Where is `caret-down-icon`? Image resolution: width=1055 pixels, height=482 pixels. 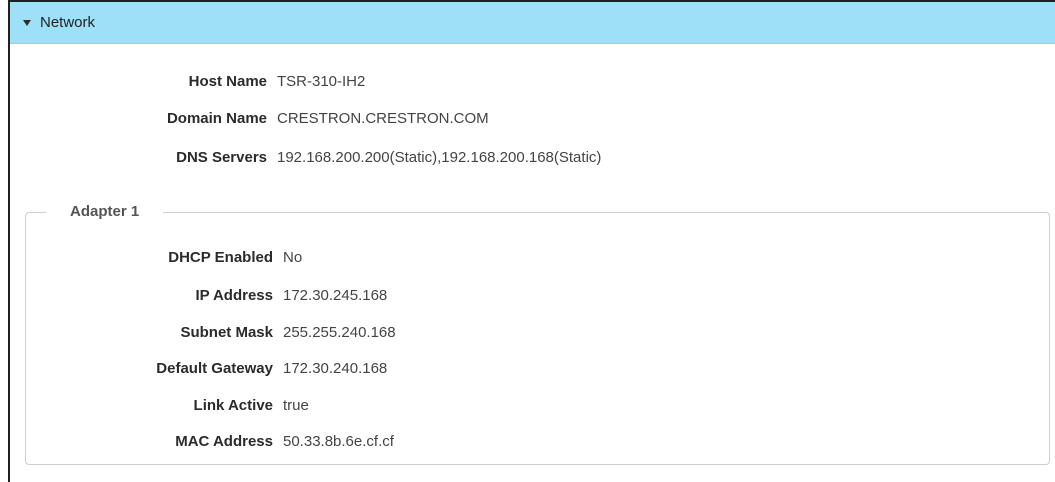 caret-down-icon is located at coordinates (27, 23).